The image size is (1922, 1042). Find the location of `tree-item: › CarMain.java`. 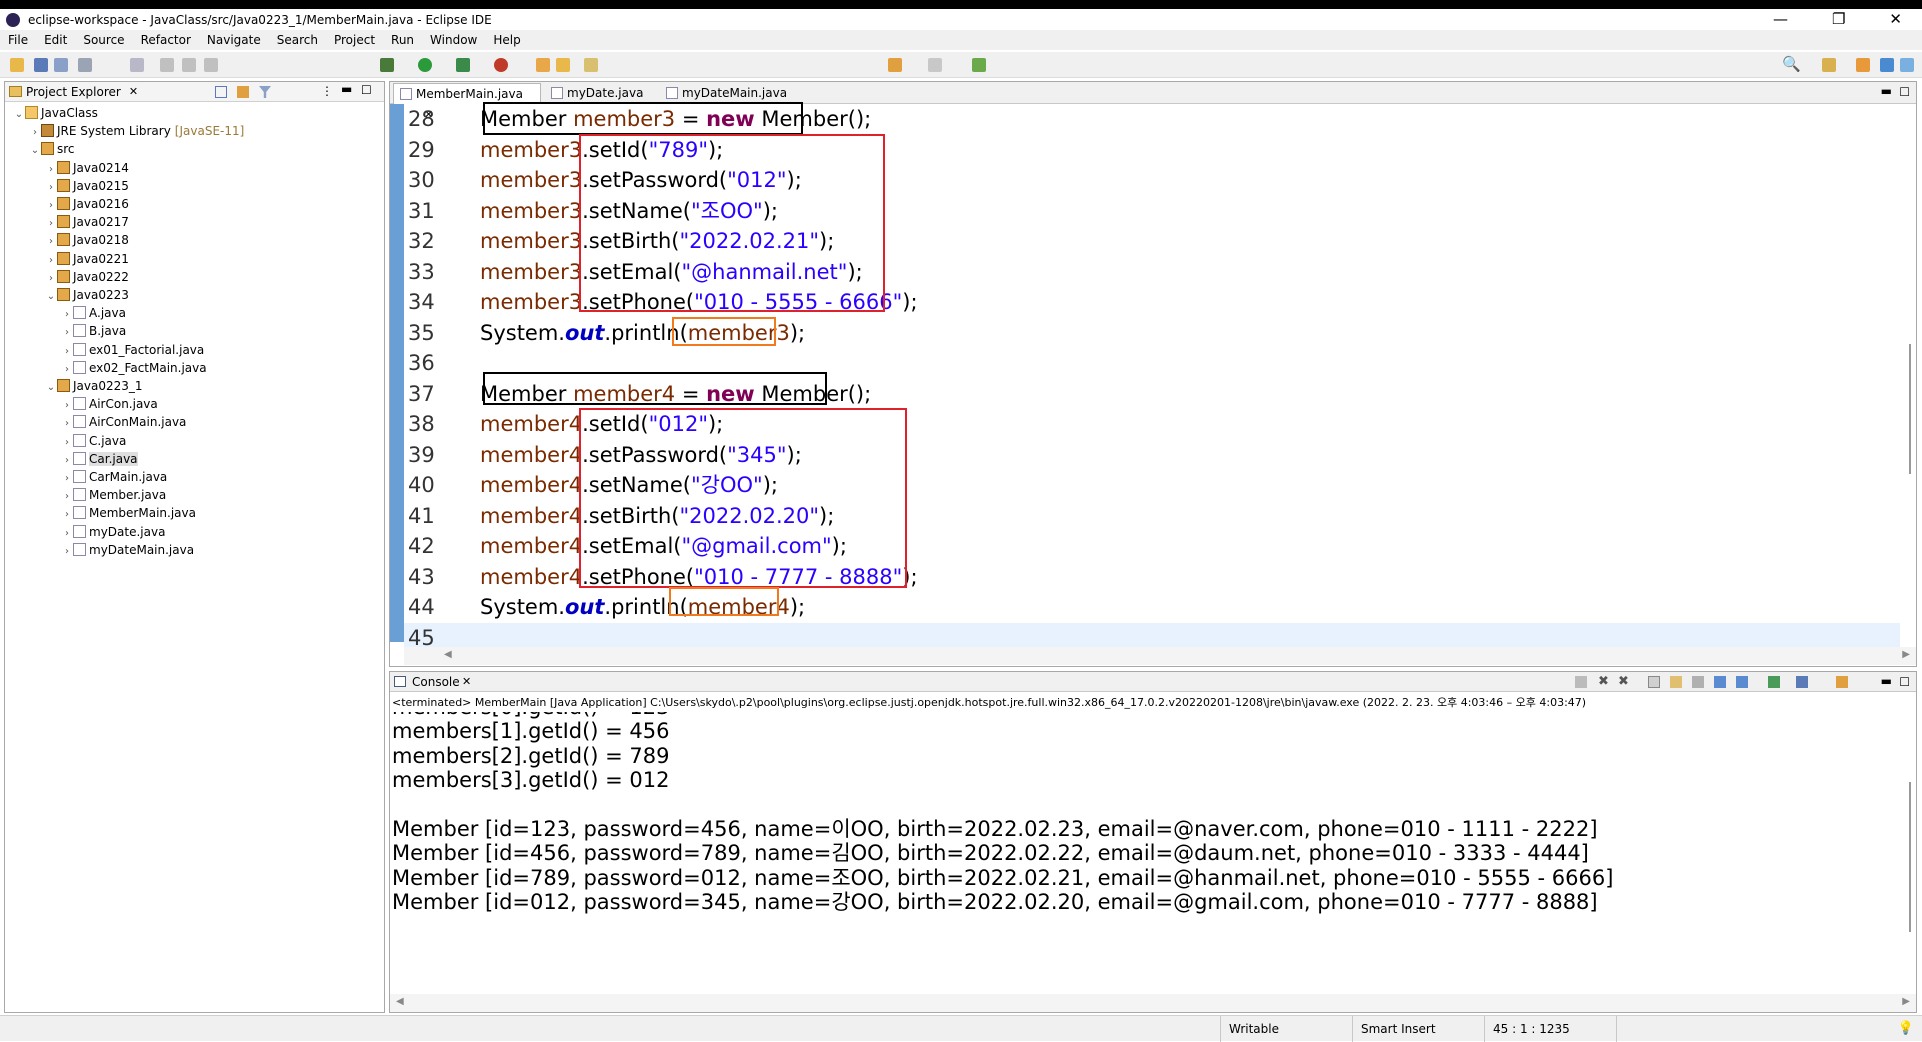

tree-item: › CarMain.java is located at coordinates (114, 477).